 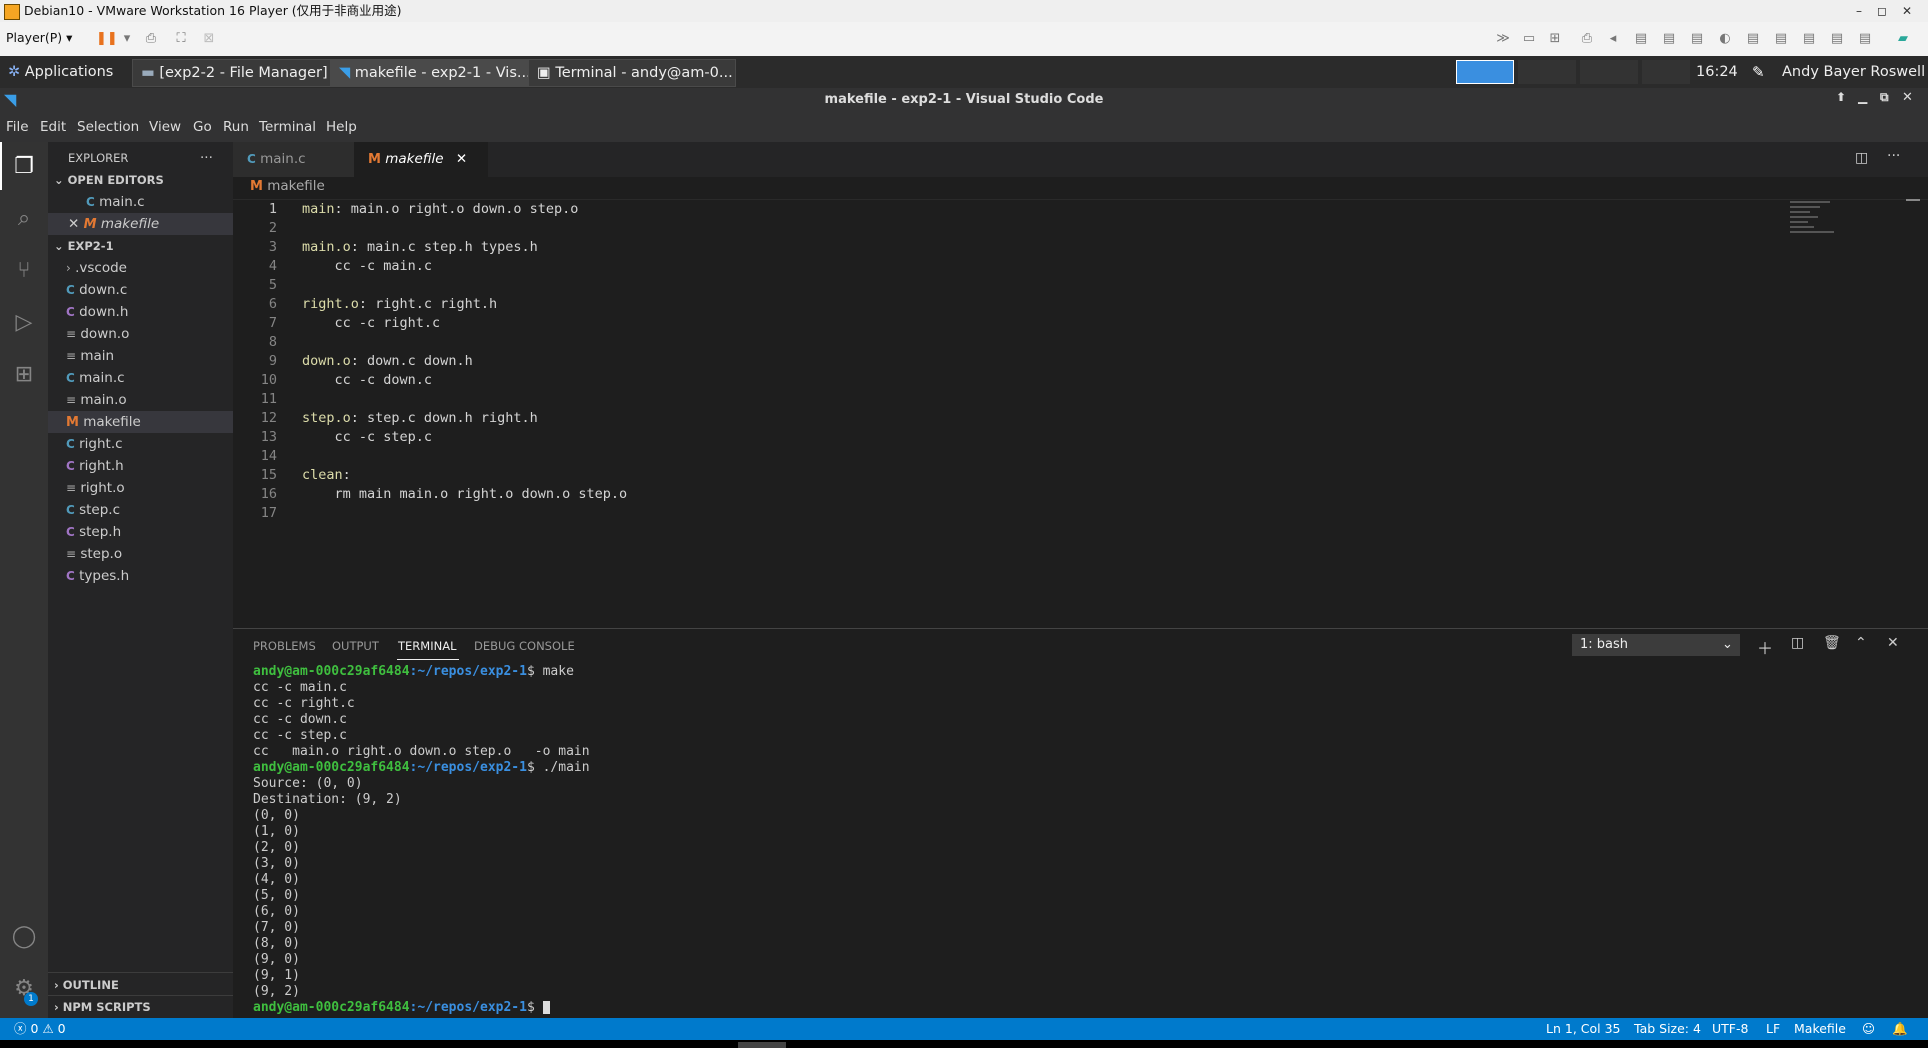 I want to click on menu-view: View, so click(x=165, y=127).